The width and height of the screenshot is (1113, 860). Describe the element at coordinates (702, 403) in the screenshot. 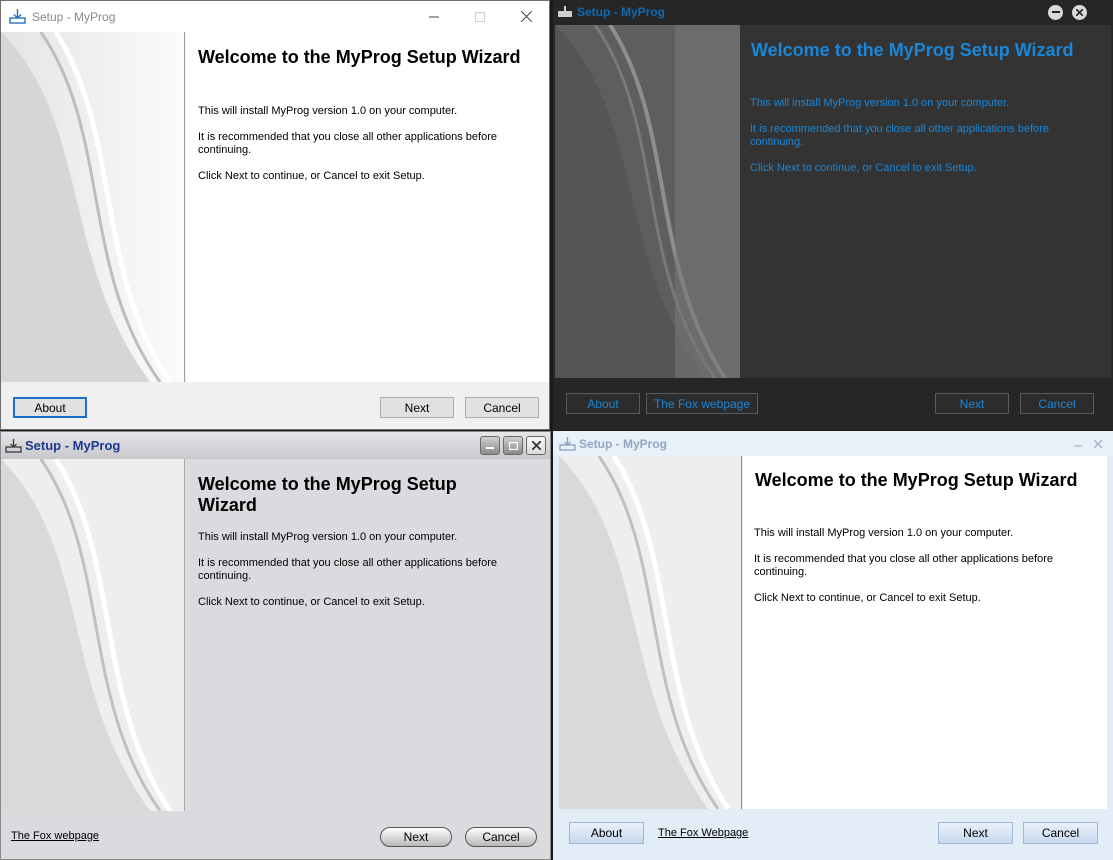

I see `fox-webpage-button: The Fox webpage` at that location.